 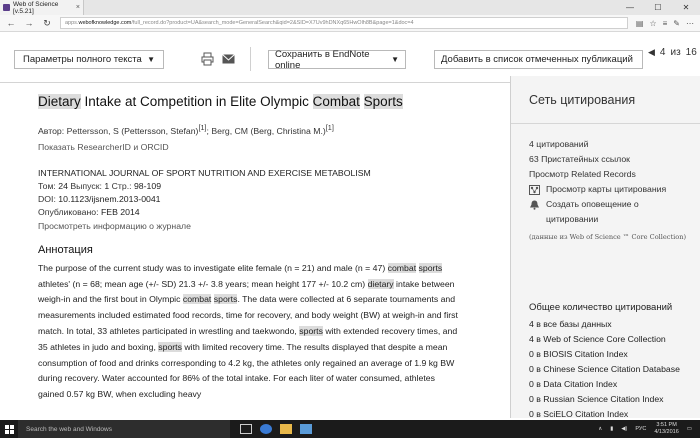 I want to click on volume-label: Том:, so click(x=47, y=185).